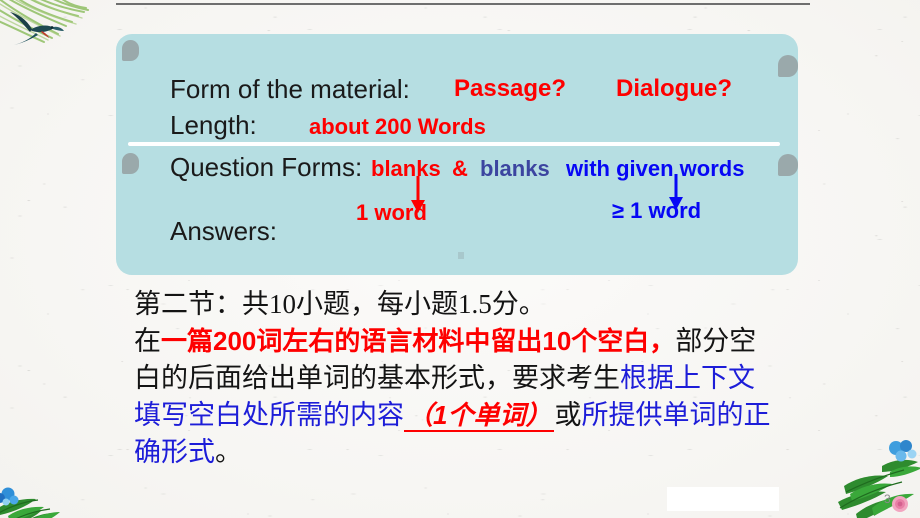 The image size is (920, 518). What do you see at coordinates (269, 415) in the screenshot?
I see `line4-blue-a: 填写空白处所需的内容` at bounding box center [269, 415].